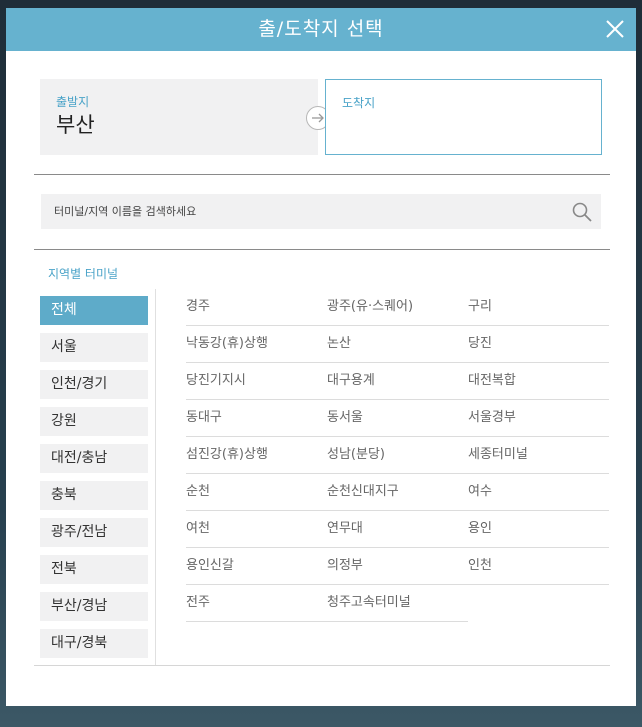 The image size is (642, 727). Describe the element at coordinates (397, 455) in the screenshot. I see `terminal-item: 성남(분당)` at that location.